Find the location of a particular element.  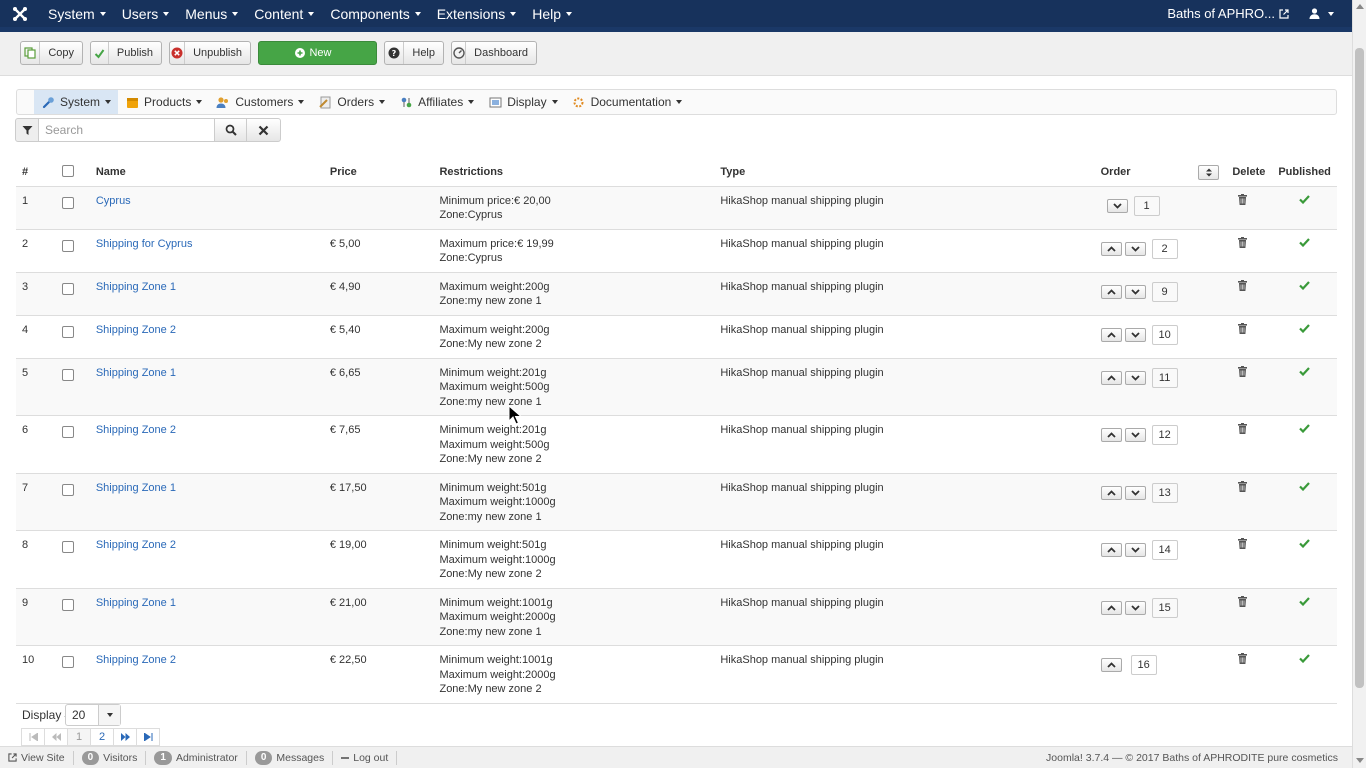

top-menu-menus: Menus is located at coordinates (211, 13).